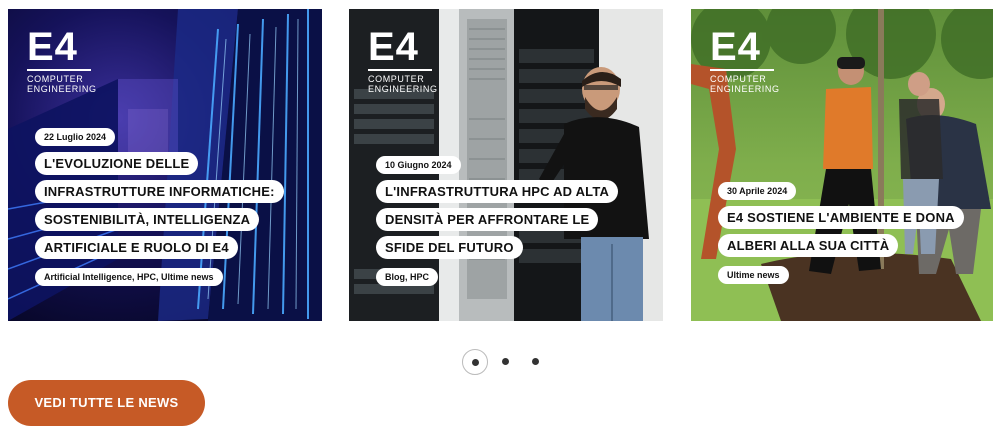 The width and height of the screenshot is (993, 426). Describe the element at coordinates (753, 275) in the screenshot. I see `news-tags: Ultime news` at that location.